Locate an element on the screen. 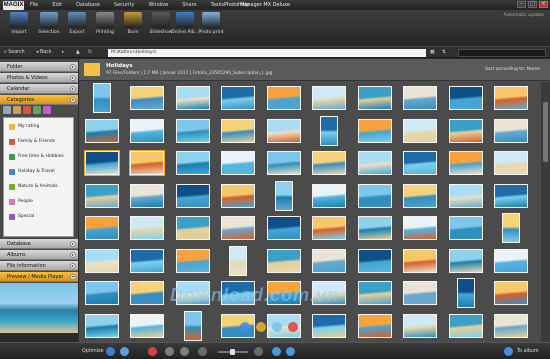 The image size is (550, 359). tool-selection: Selection is located at coordinates (49, 23).